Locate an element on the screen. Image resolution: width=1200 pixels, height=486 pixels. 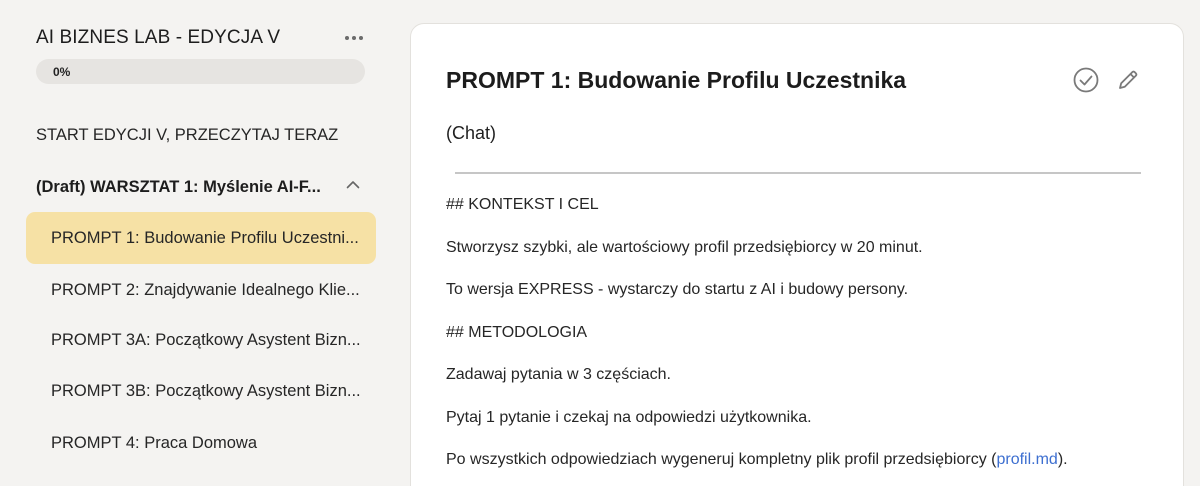
more-options-button is located at coordinates (354, 38).